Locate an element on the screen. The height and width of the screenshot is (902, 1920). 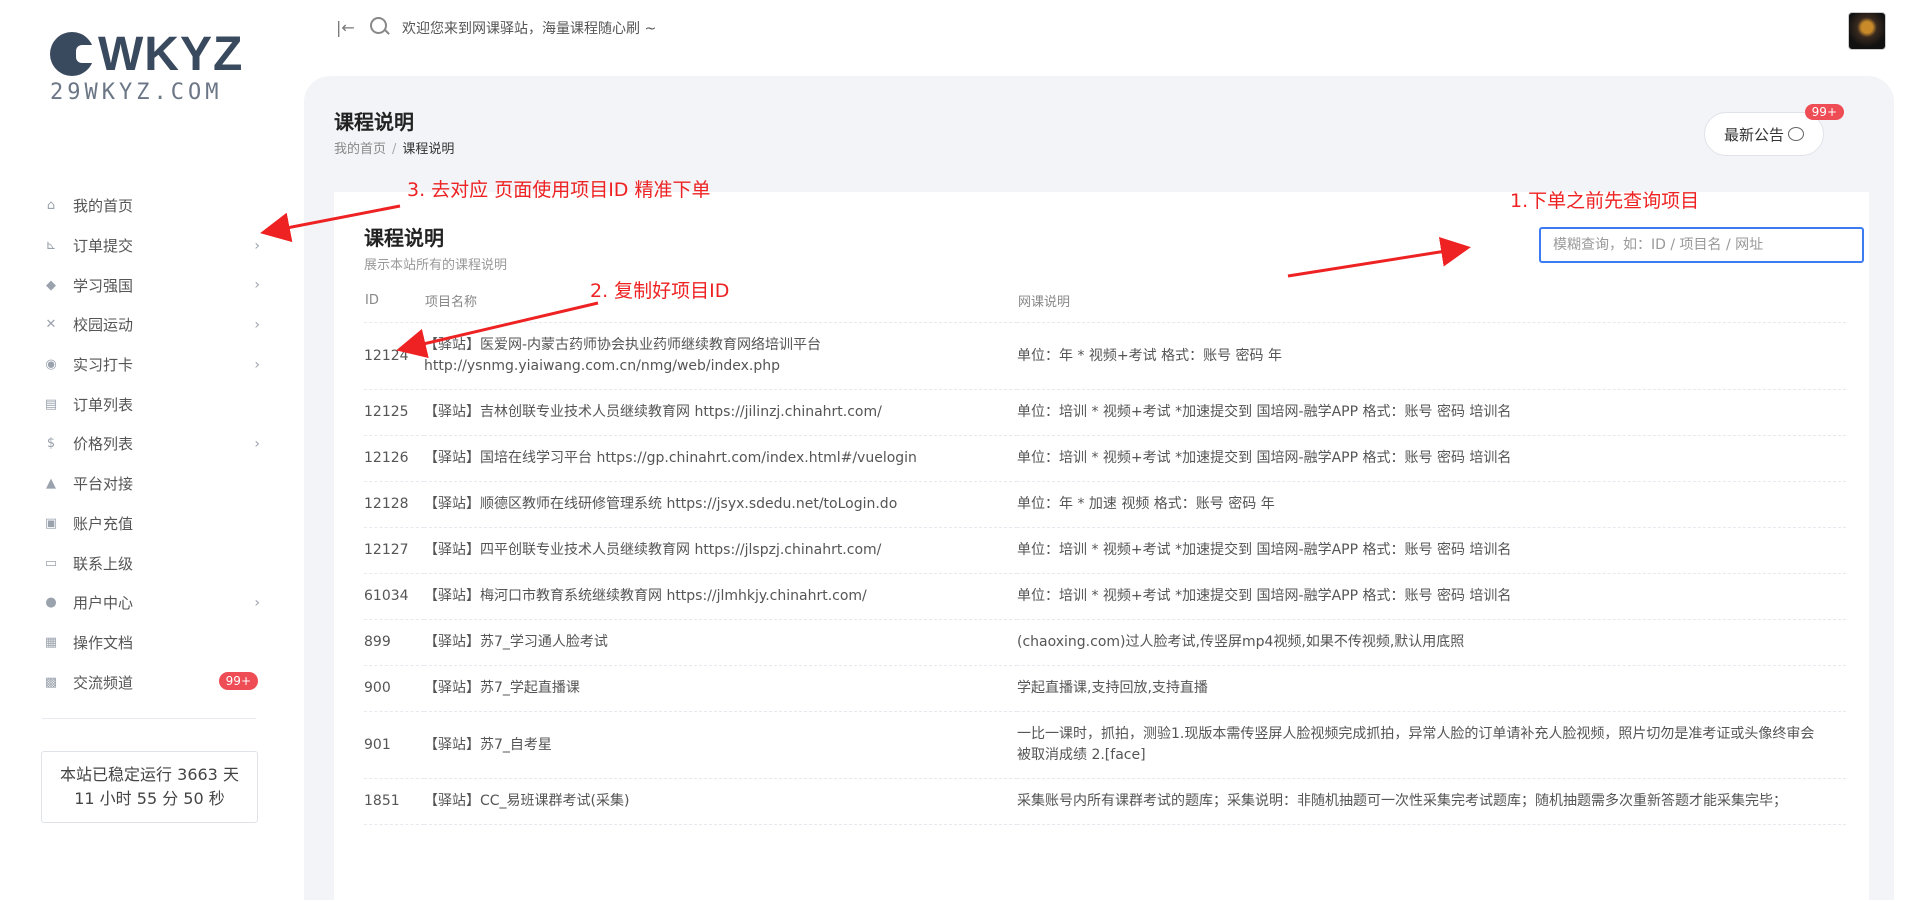
sidebar-item-3: ✕ 校园运动 › is located at coordinates (151, 325).